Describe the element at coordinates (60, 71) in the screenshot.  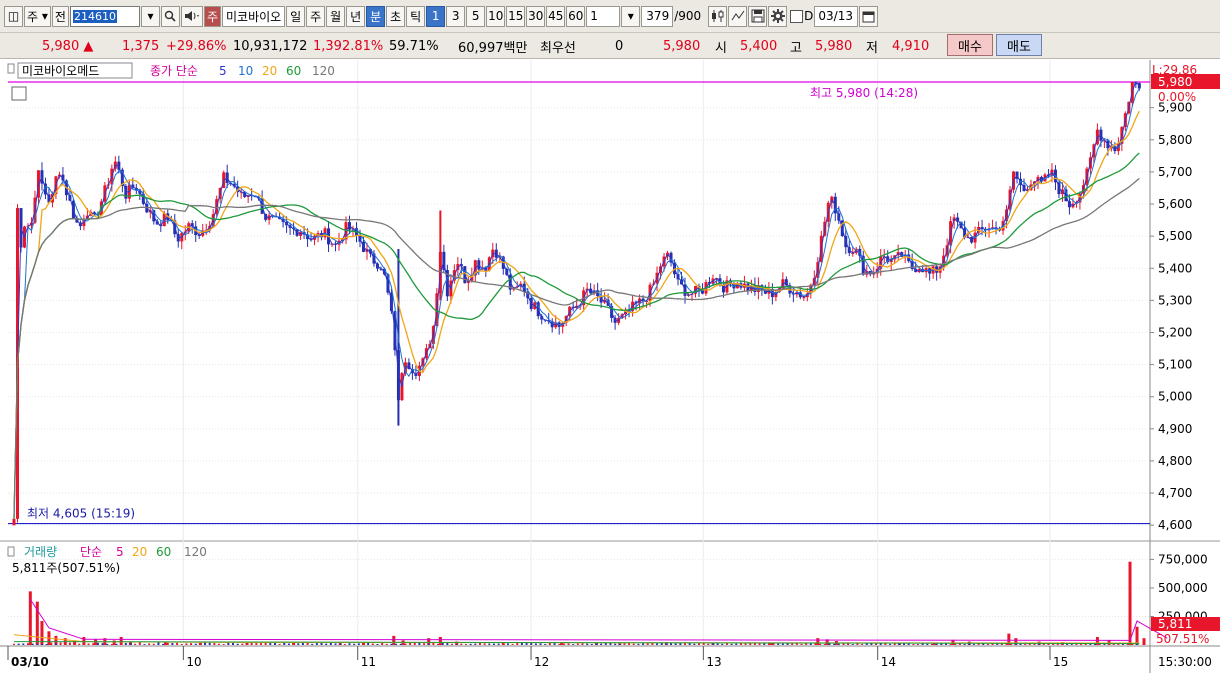
I see `stock-label: 미코바이오메드` at that location.